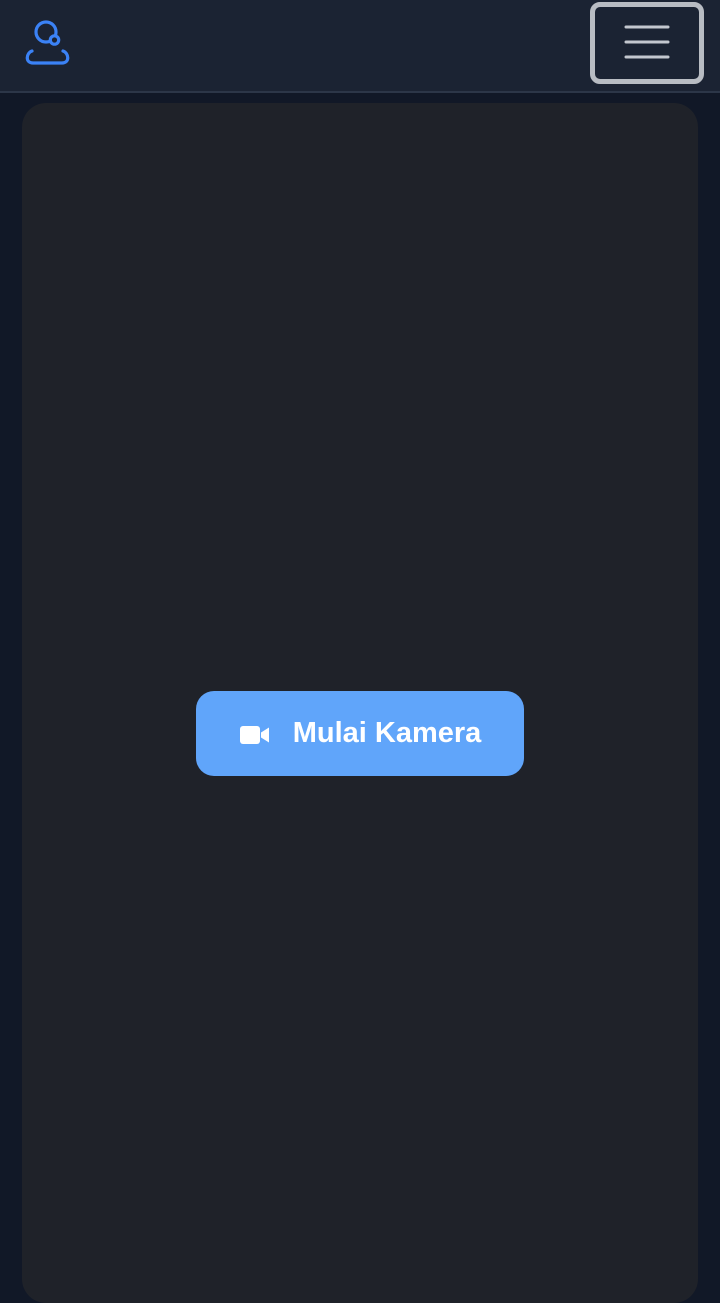  What do you see at coordinates (360, 46) in the screenshot?
I see `top-navbar` at bounding box center [360, 46].